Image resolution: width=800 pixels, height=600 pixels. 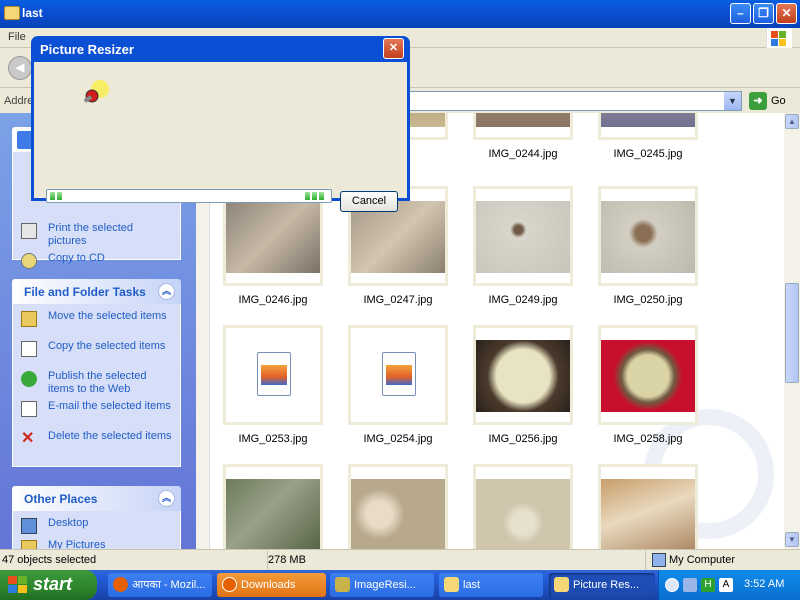 I want to click on move-selected-items-link: Move the selected items, so click(x=96, y=324).